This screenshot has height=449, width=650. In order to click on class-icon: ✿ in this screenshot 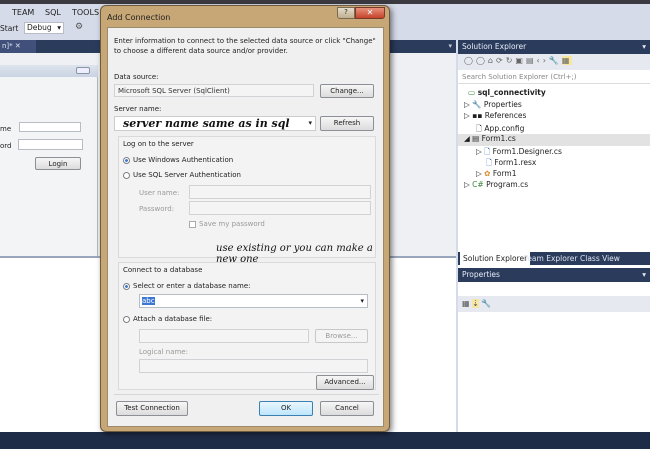, I will do `click(487, 173)`.